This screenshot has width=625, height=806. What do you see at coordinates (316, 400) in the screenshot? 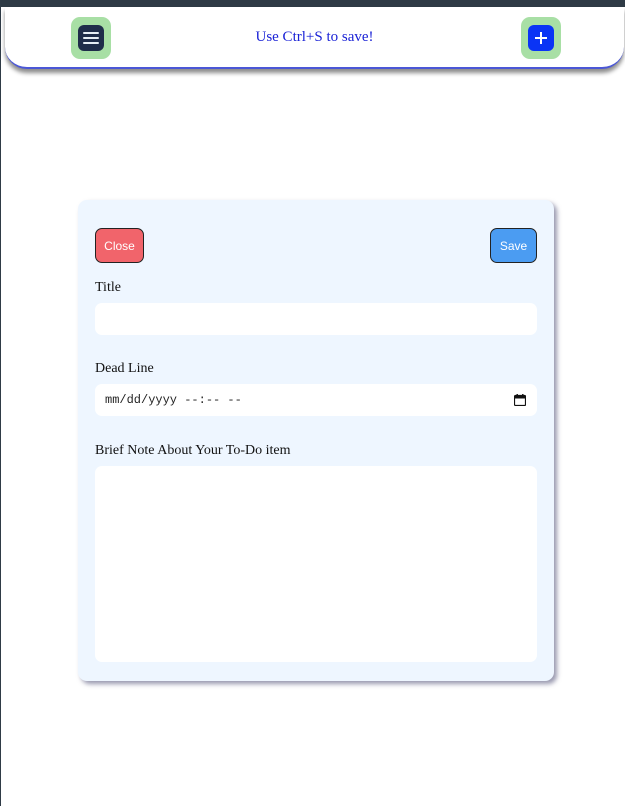
I see `deadline-datetime-input: mm/dd/yyyy --:-- --` at bounding box center [316, 400].